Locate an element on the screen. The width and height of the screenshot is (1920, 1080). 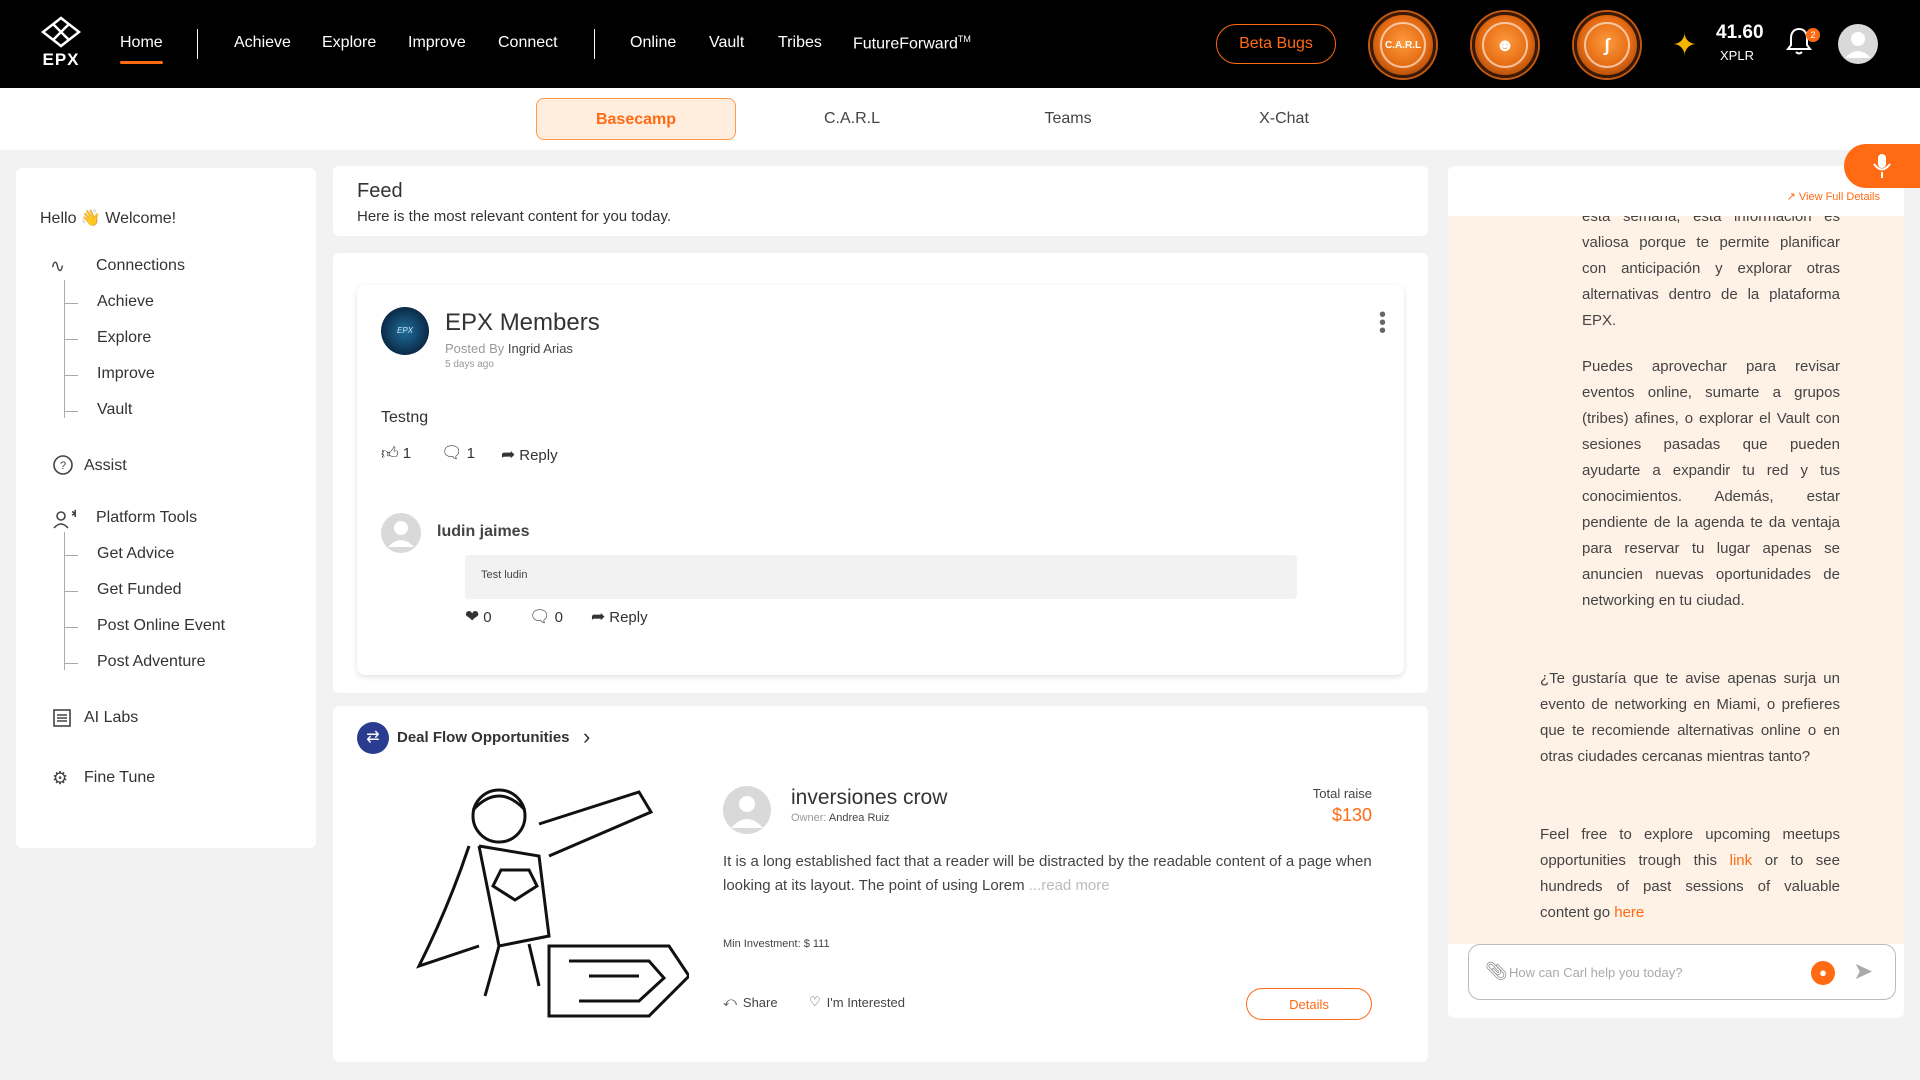
microphone-icon: ● is located at coordinates (1823, 973).